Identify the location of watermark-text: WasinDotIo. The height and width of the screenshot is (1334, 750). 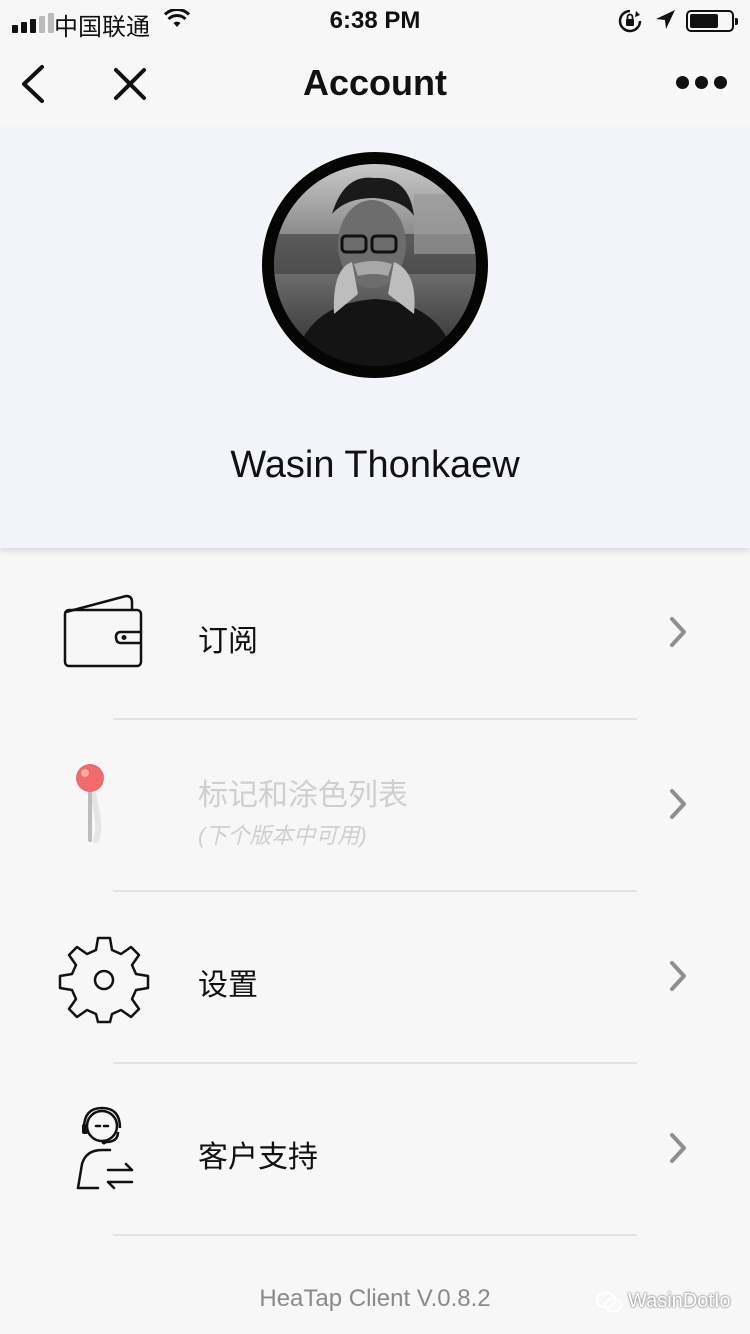
(679, 1301).